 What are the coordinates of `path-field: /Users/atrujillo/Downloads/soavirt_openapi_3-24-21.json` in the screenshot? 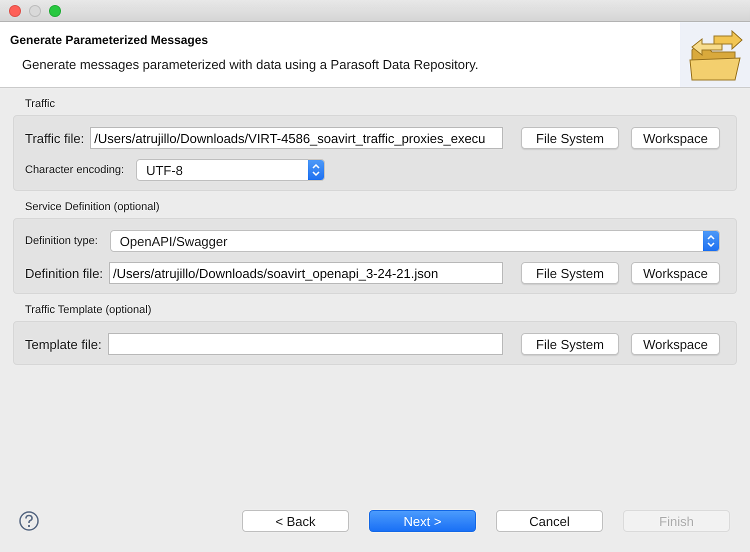 It's located at (306, 273).